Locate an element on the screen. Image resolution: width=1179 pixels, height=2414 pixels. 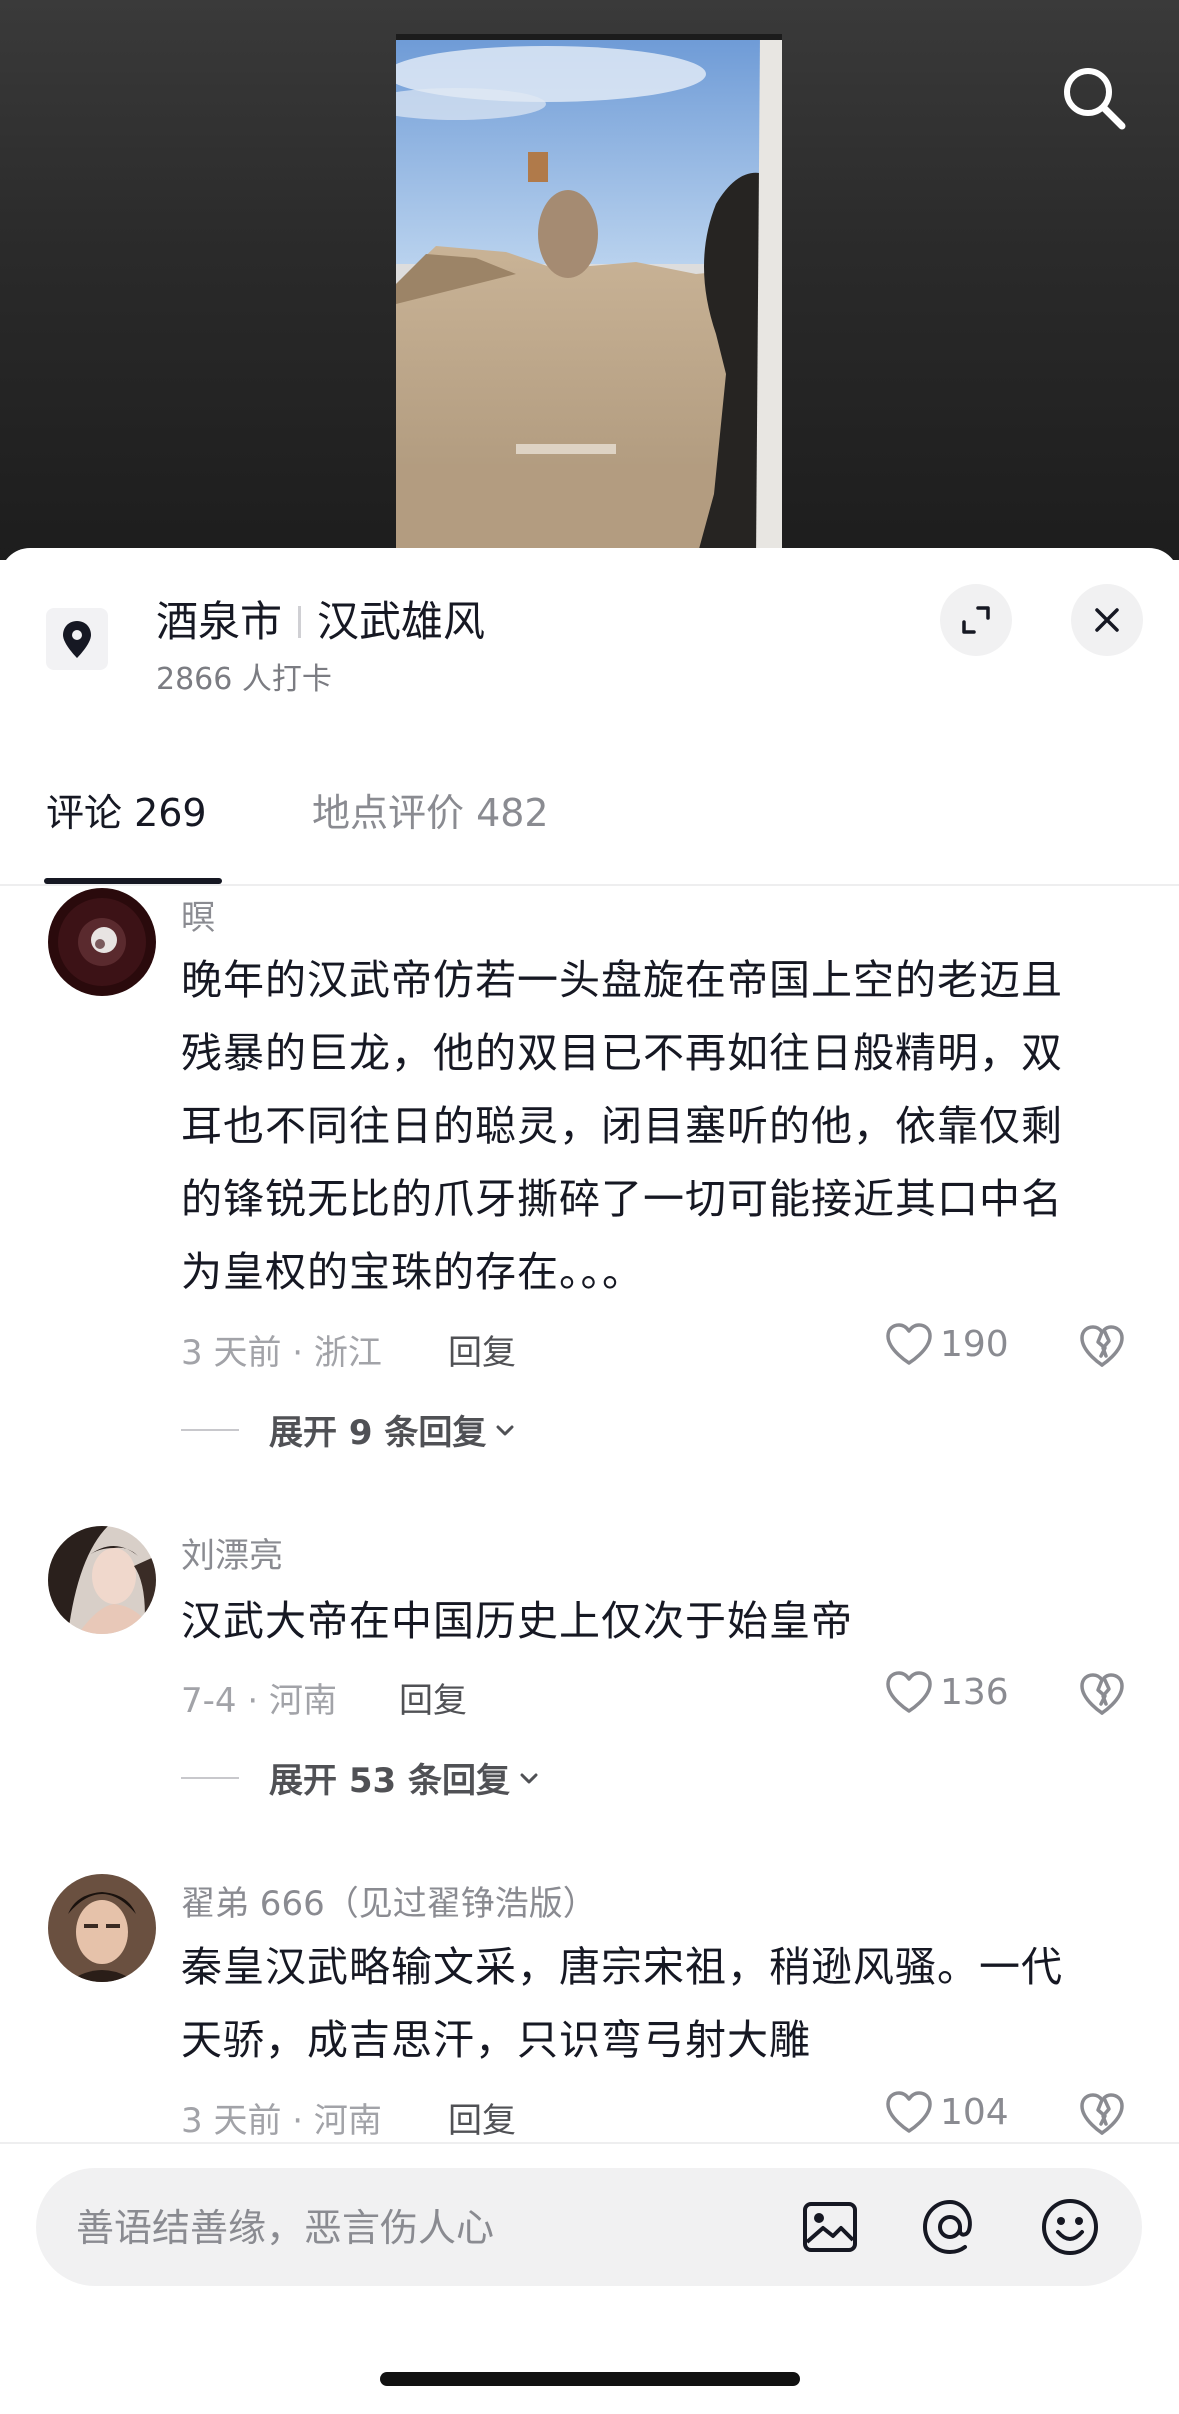
close-button is located at coordinates (1107, 620).